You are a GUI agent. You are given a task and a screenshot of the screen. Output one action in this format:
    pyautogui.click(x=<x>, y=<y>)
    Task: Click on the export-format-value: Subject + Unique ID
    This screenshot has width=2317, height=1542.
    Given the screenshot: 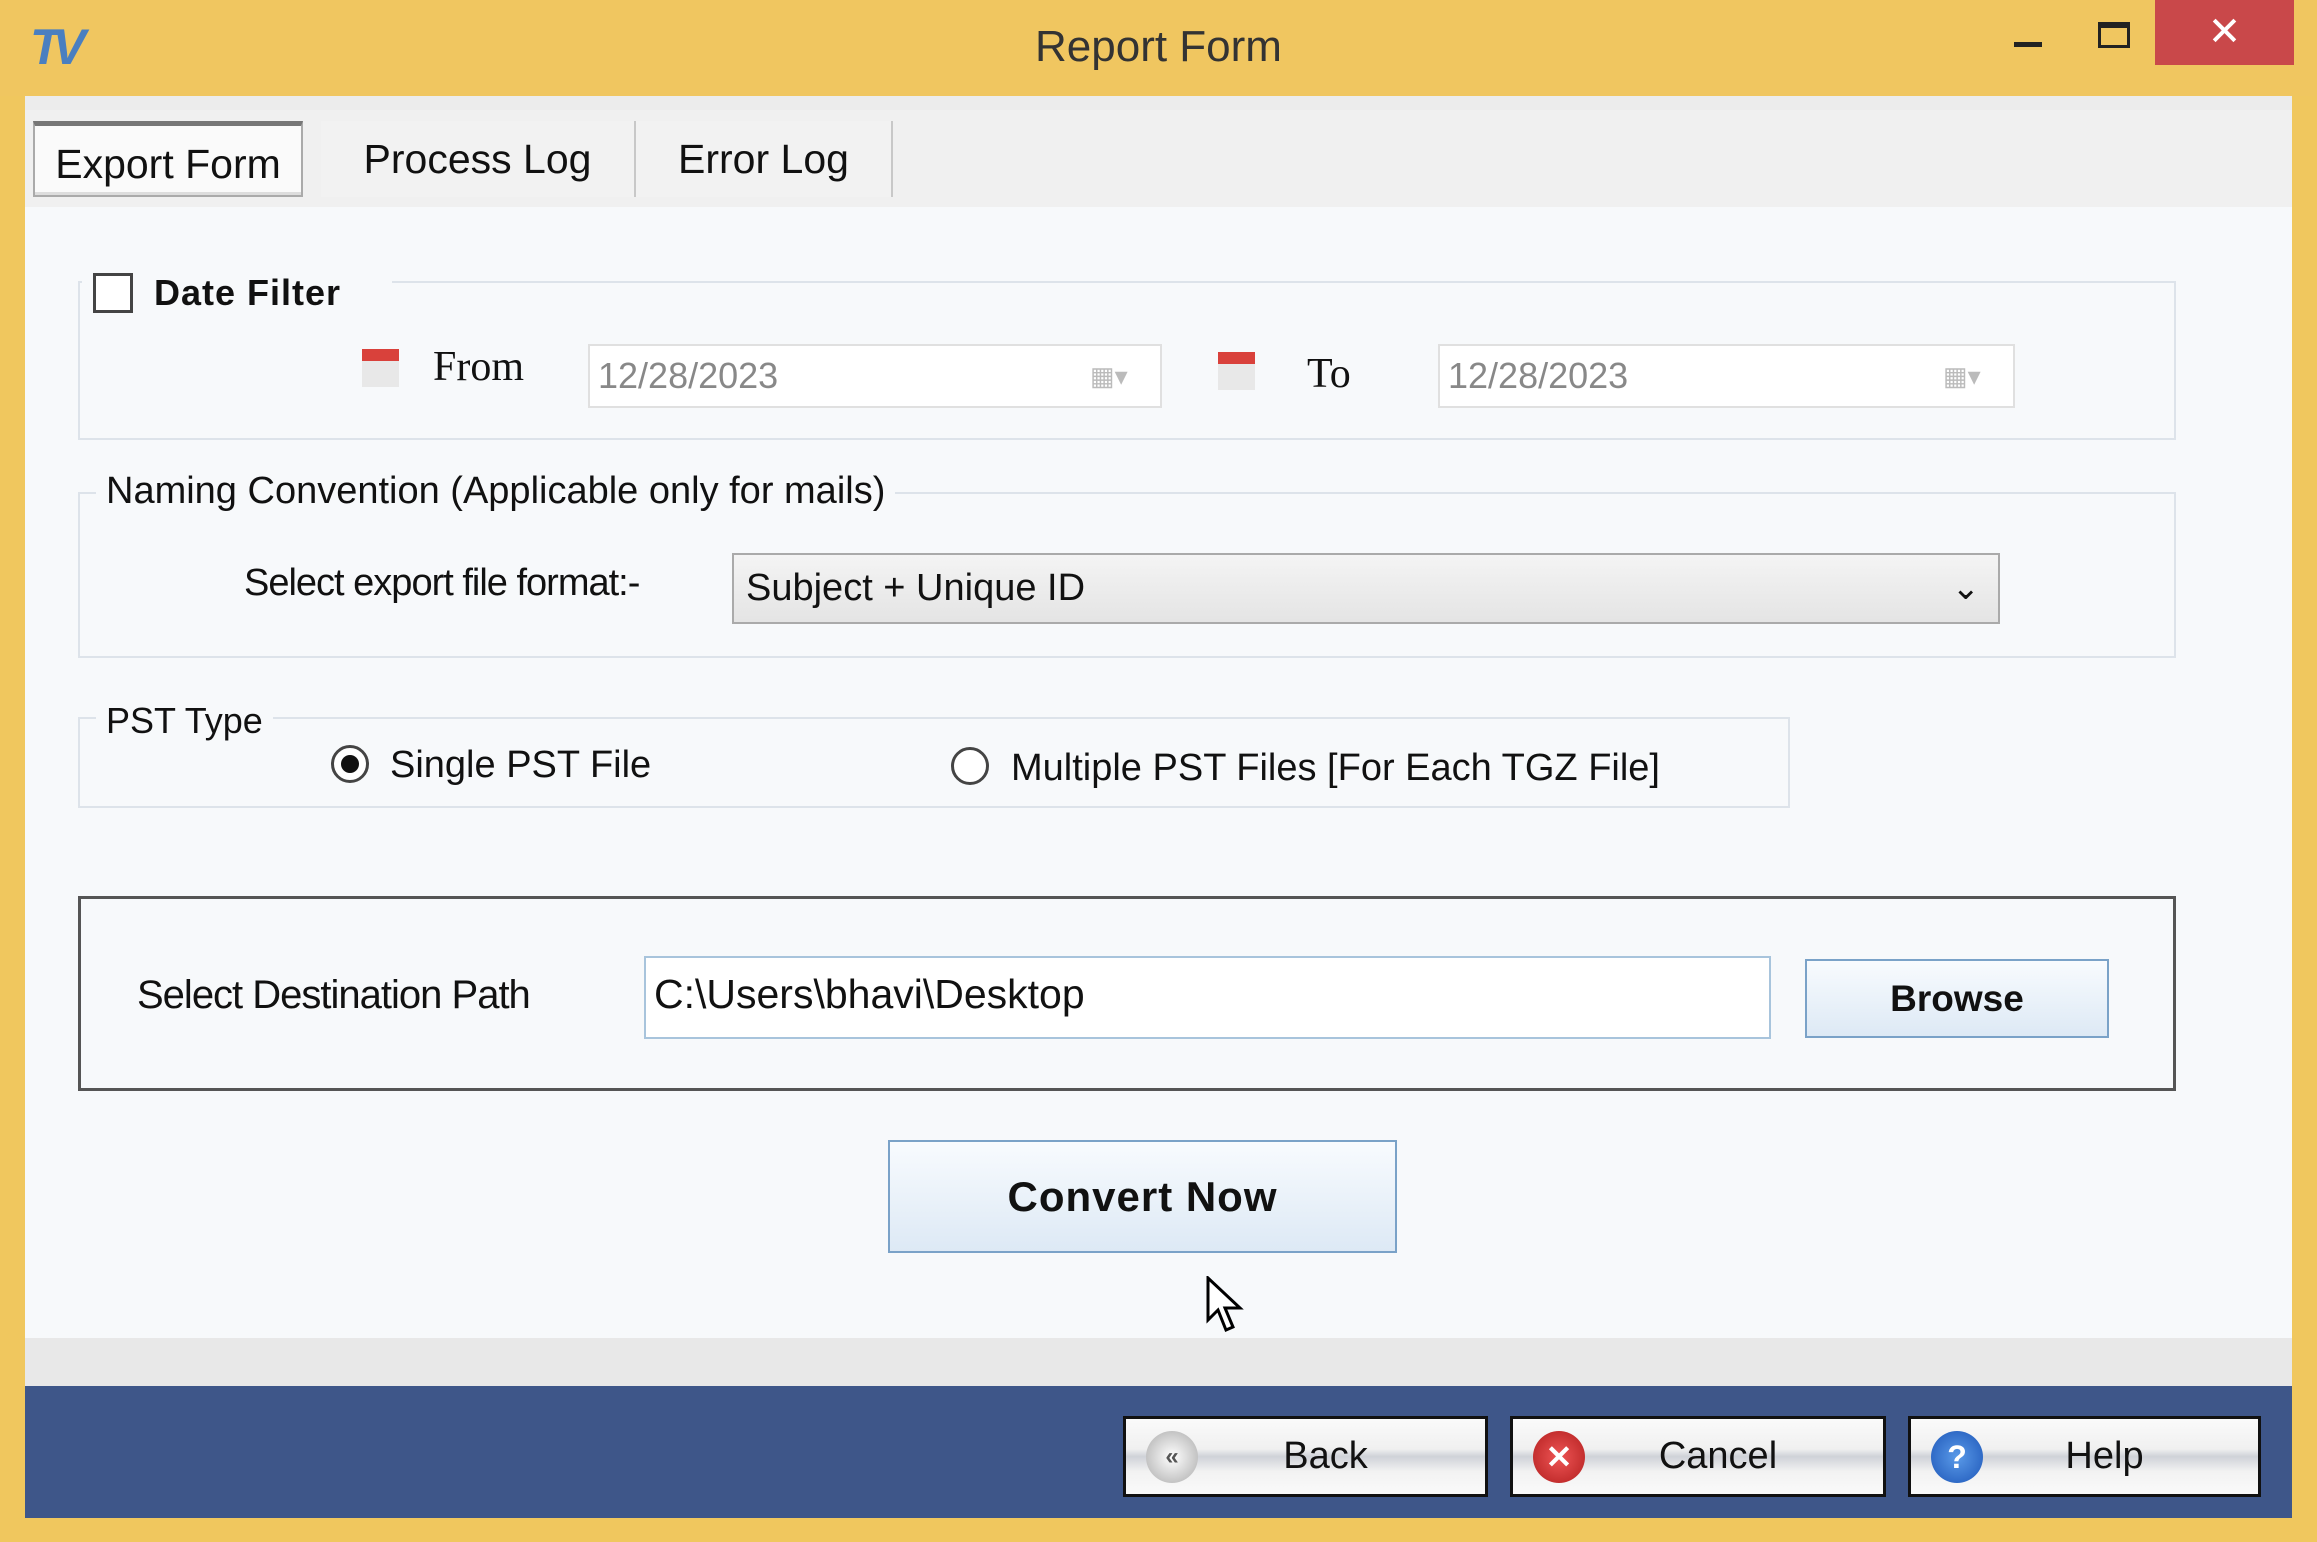 What is the action you would take?
    pyautogui.click(x=916, y=588)
    